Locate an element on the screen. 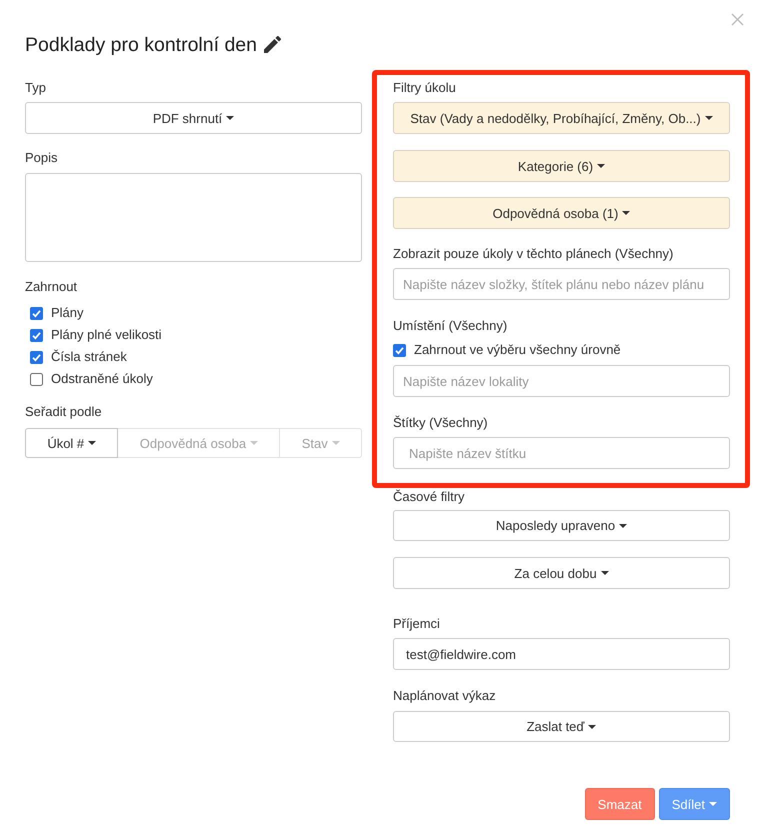 The width and height of the screenshot is (757, 840). field-label: Časové filtry is located at coordinates (429, 497).